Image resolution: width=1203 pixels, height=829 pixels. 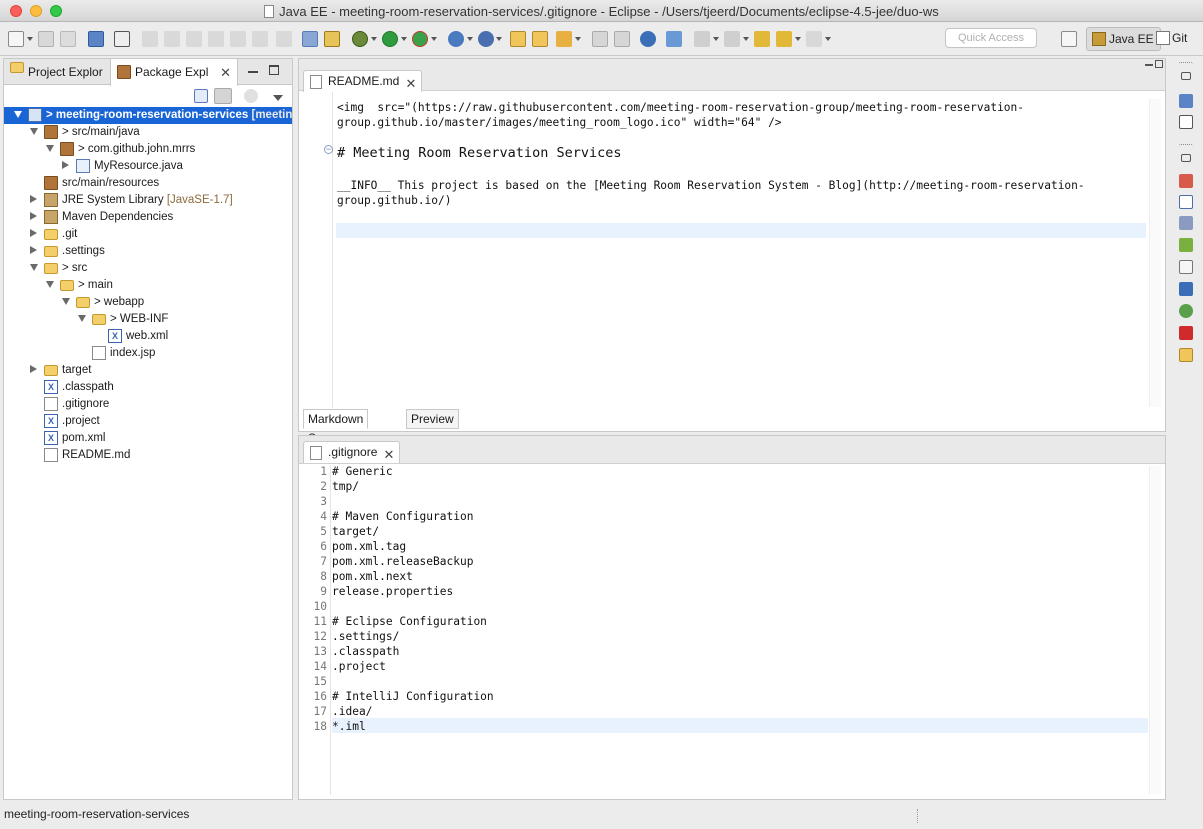 I want to click on properties-icon, so click(x=1186, y=202).